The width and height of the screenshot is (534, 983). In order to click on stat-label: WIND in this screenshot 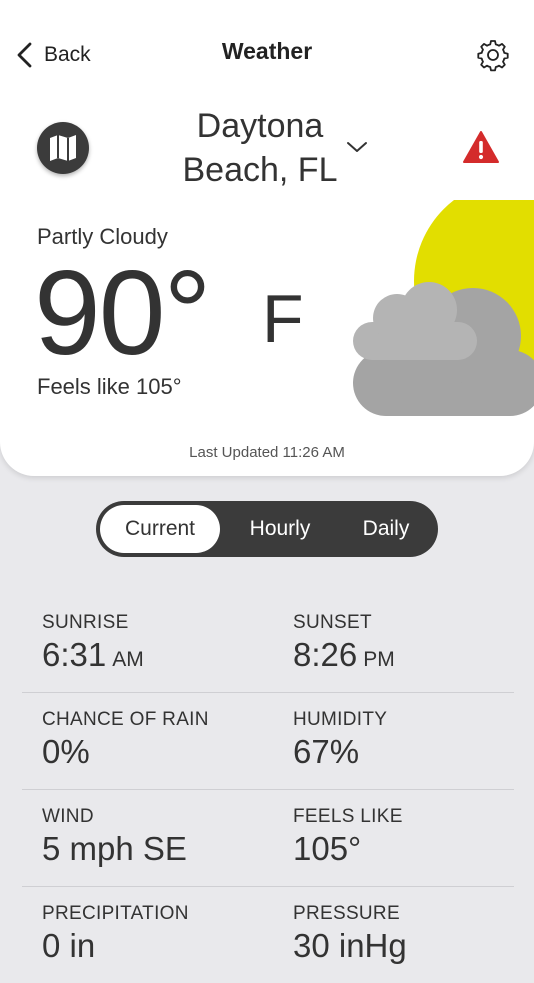, I will do `click(68, 816)`.